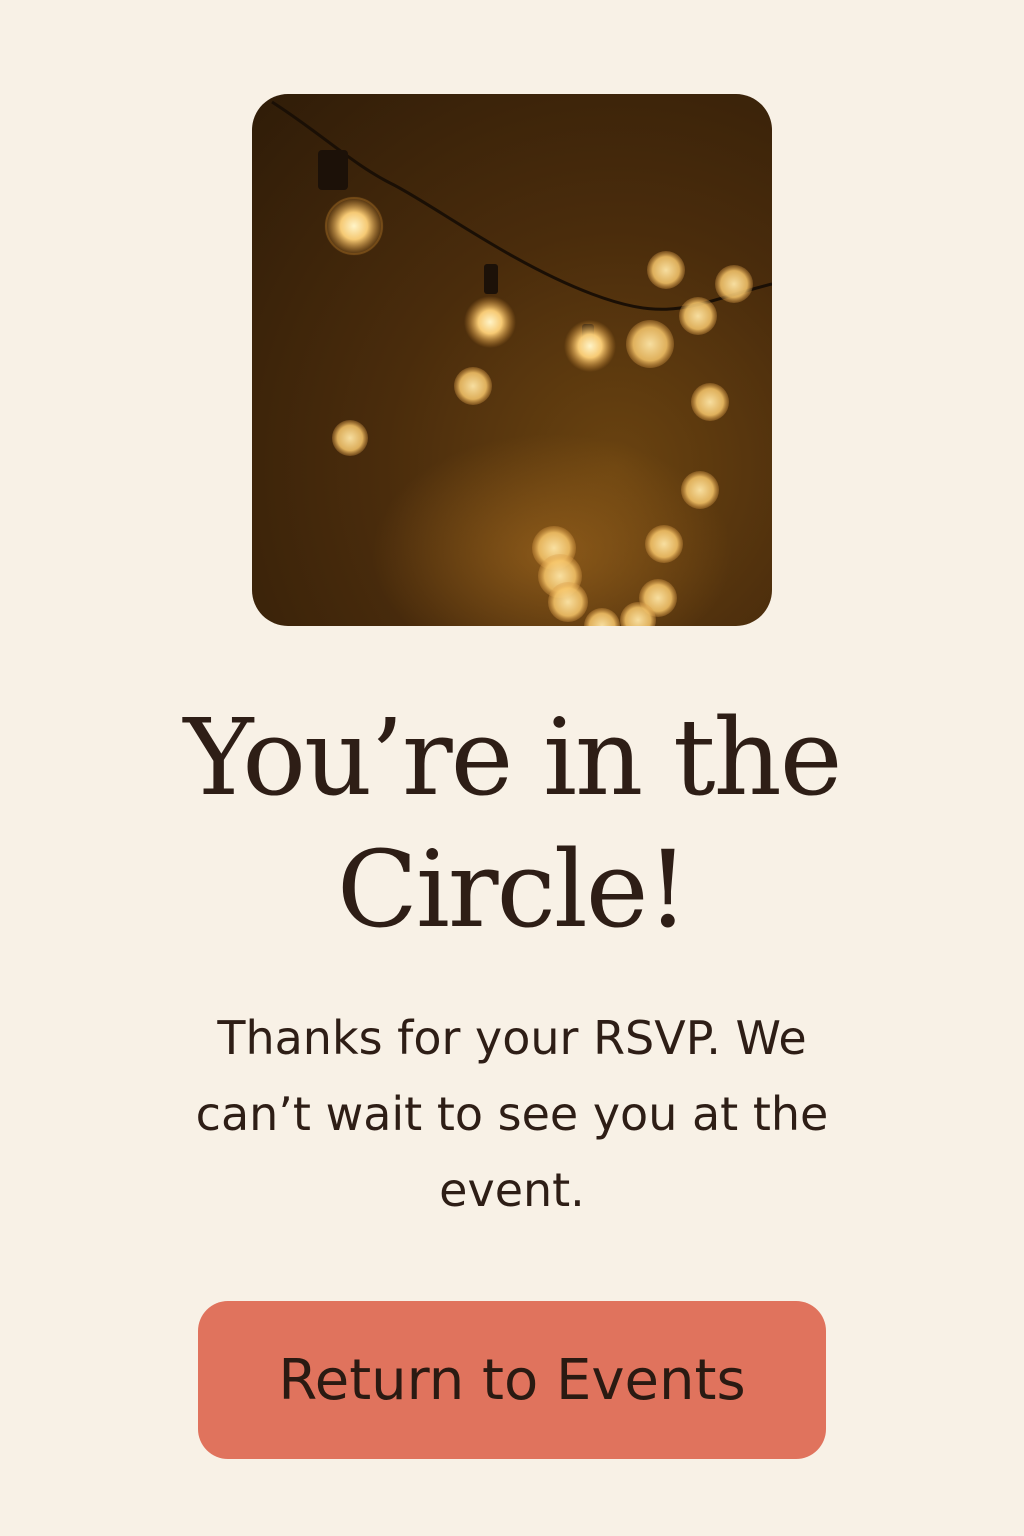 Image resolution: width=1024 pixels, height=1536 pixels. Describe the element at coordinates (512, 1380) in the screenshot. I see `return-to-events-button: Return to Events` at that location.